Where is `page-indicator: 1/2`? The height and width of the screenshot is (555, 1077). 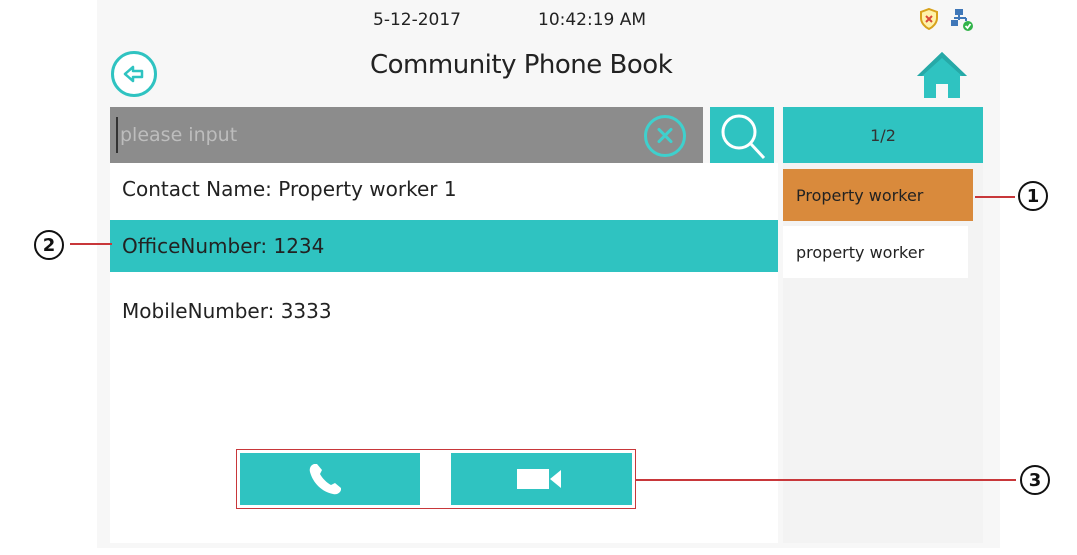
page-indicator: 1/2 is located at coordinates (883, 135).